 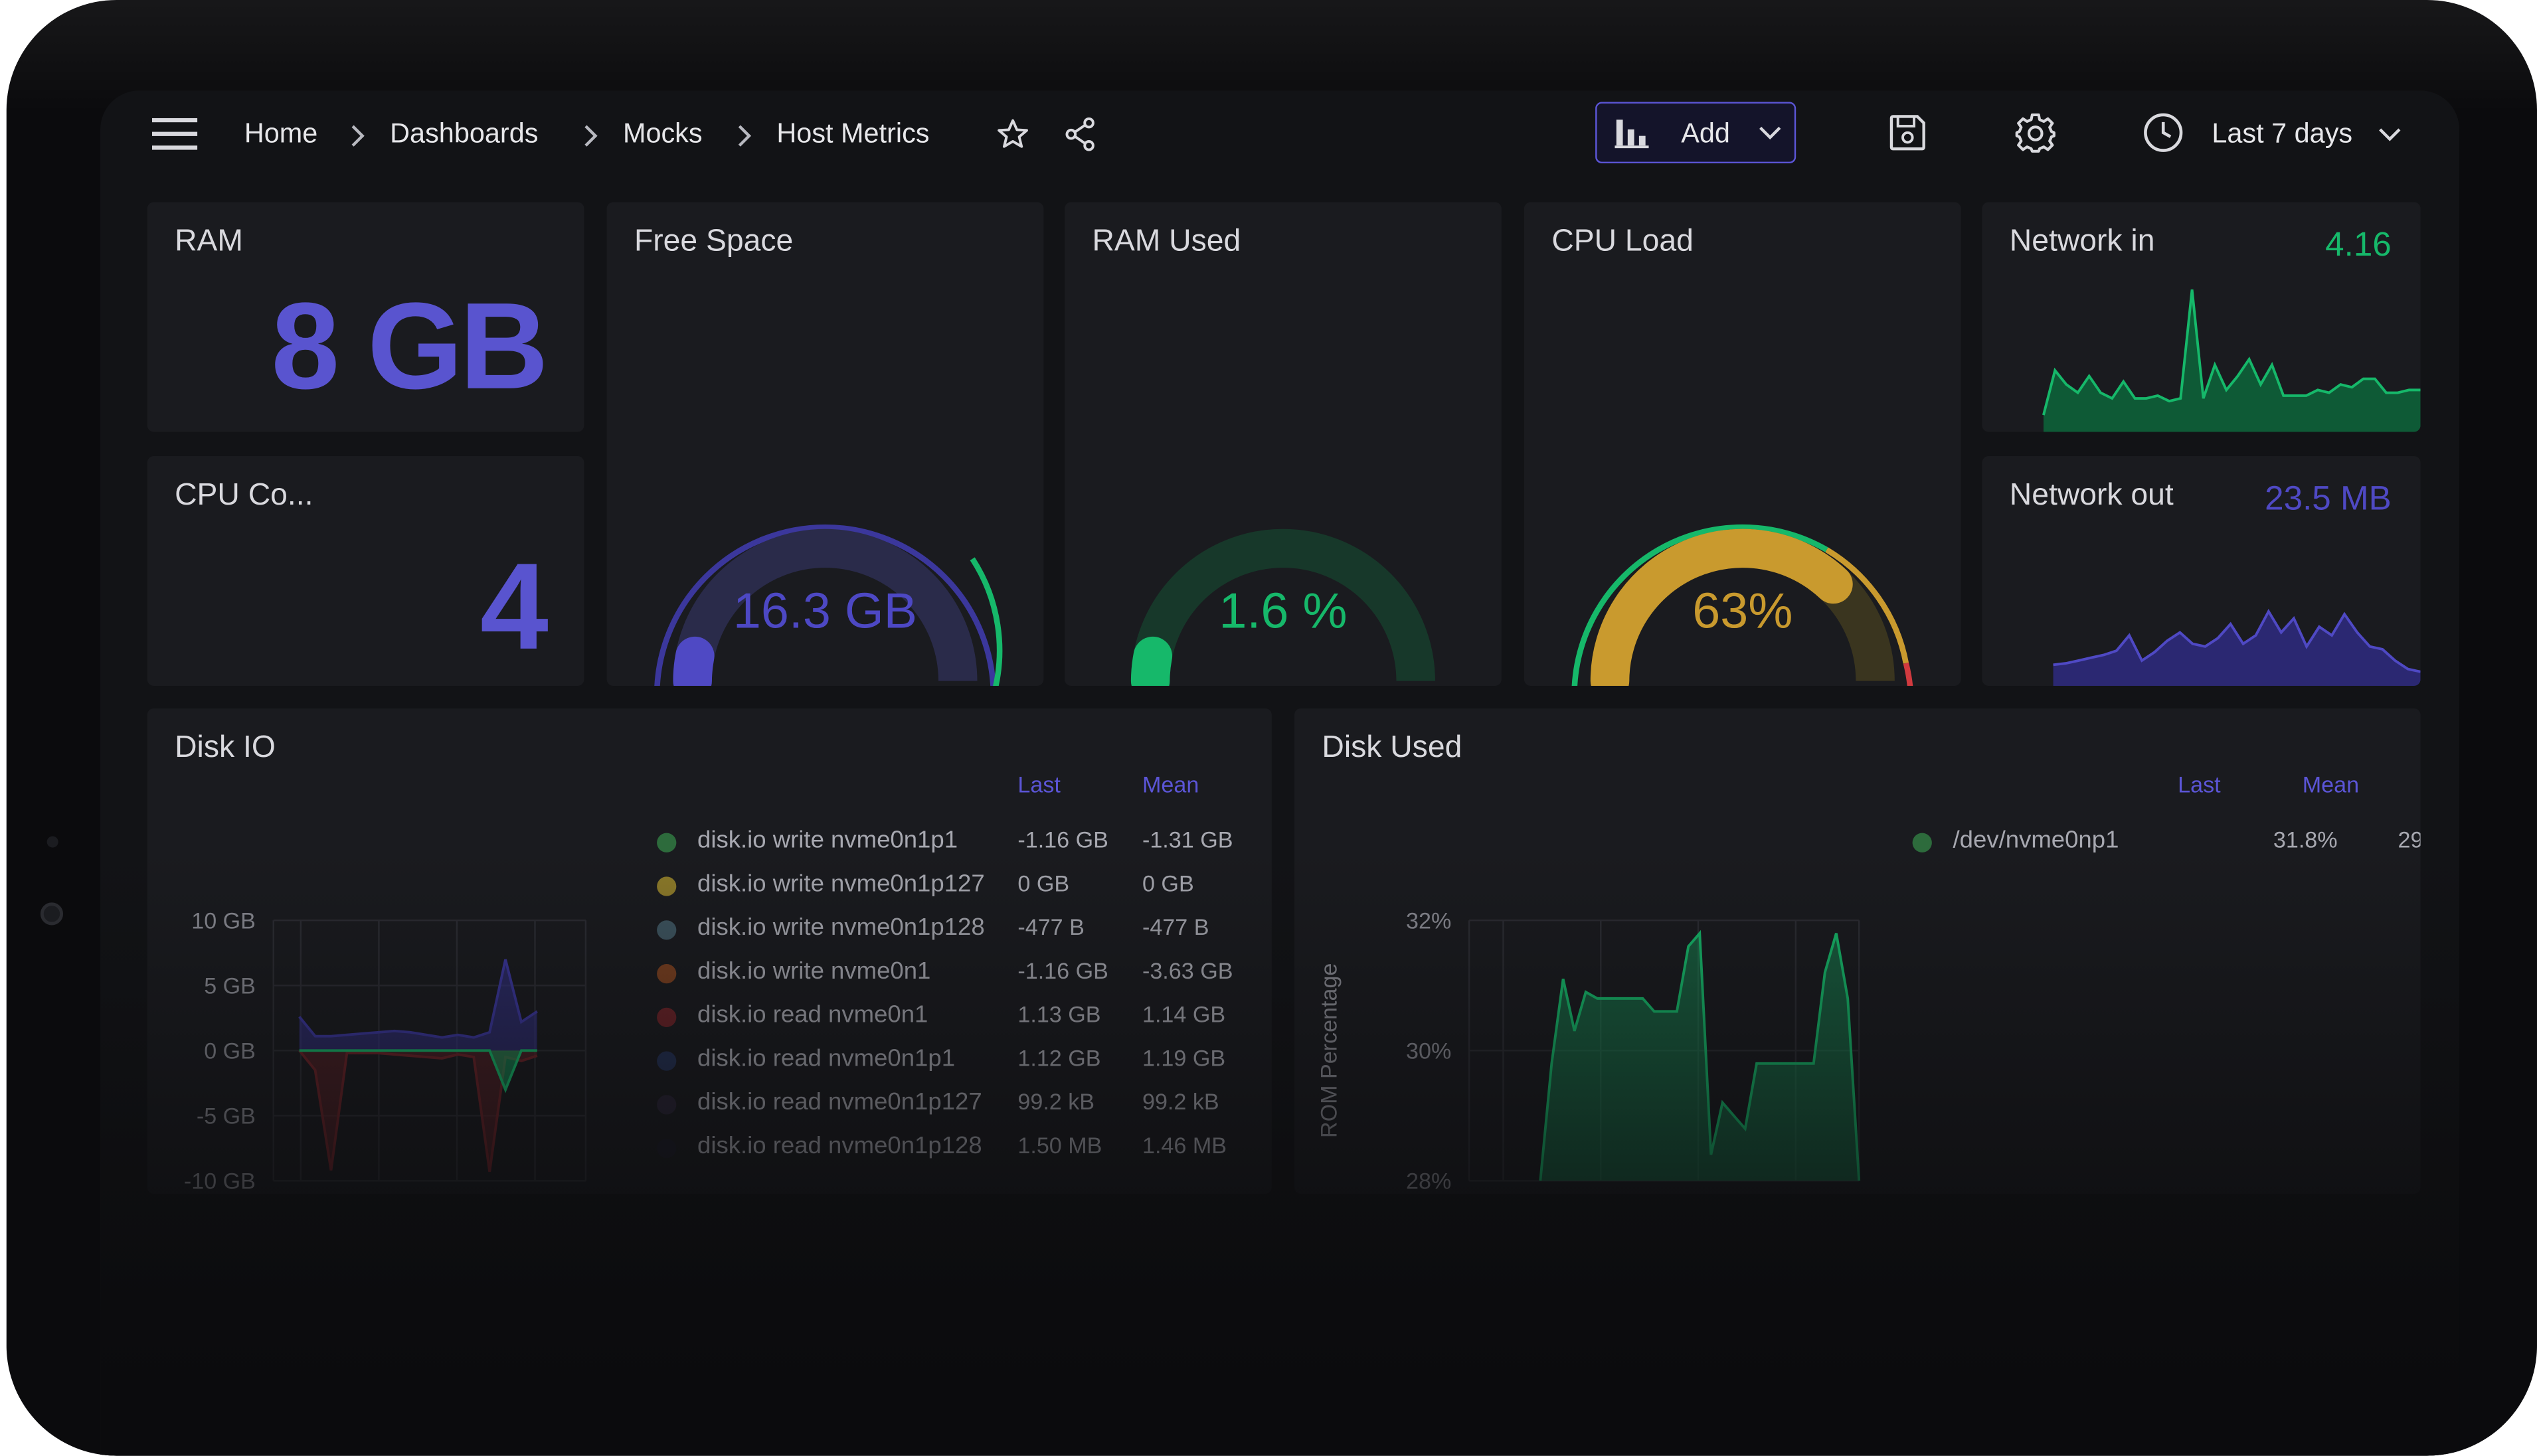 I want to click on panel-ram: RAM 8 GB, so click(x=365, y=317).